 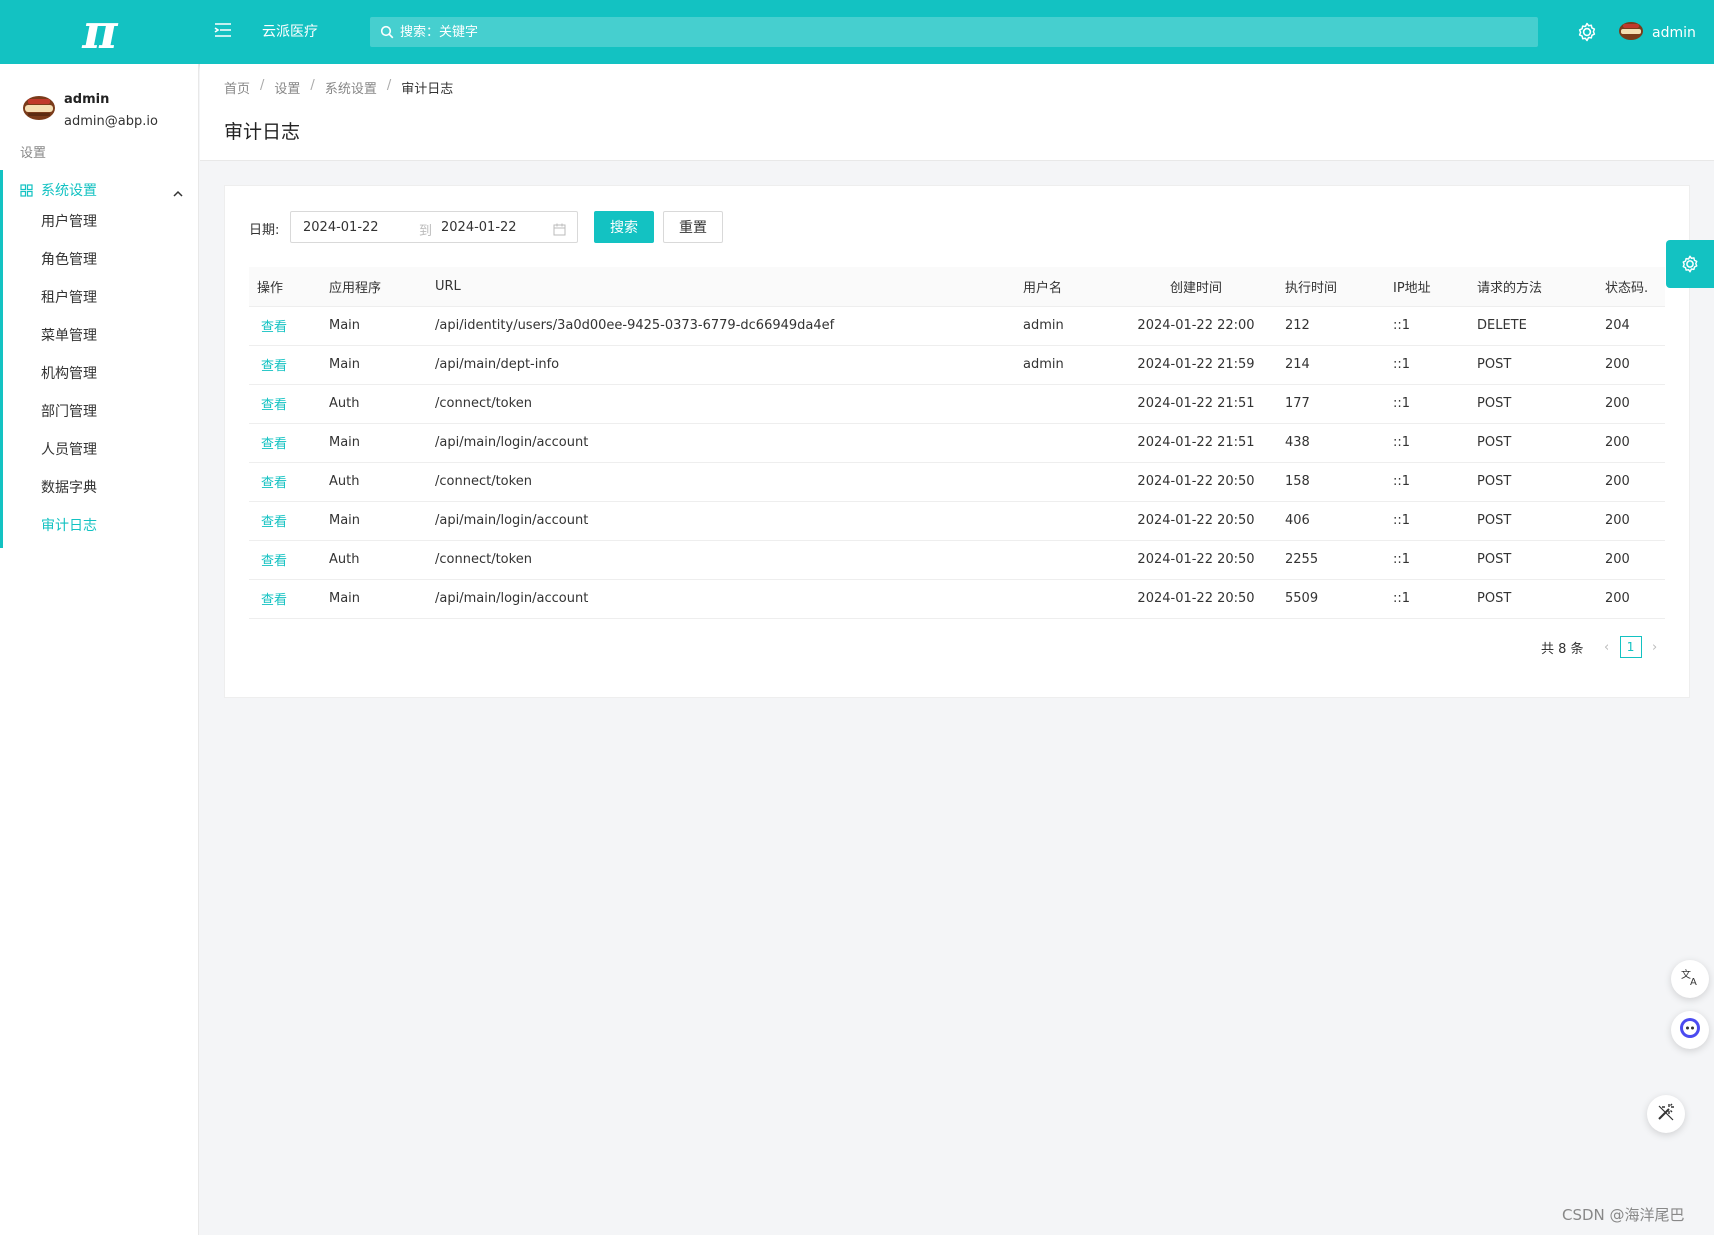 What do you see at coordinates (1655, 647) in the screenshot?
I see `next-page-button: ›` at bounding box center [1655, 647].